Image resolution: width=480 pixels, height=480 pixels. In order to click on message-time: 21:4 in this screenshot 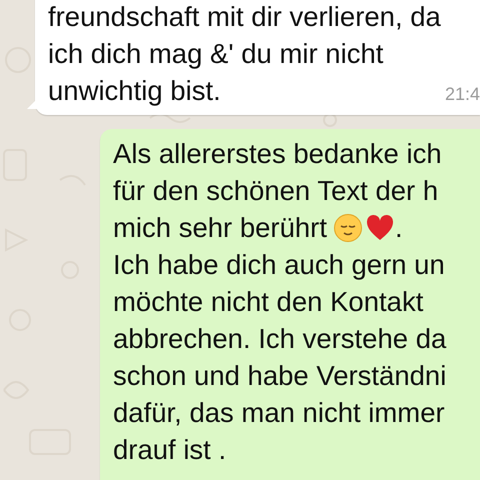, I will do `click(462, 94)`.